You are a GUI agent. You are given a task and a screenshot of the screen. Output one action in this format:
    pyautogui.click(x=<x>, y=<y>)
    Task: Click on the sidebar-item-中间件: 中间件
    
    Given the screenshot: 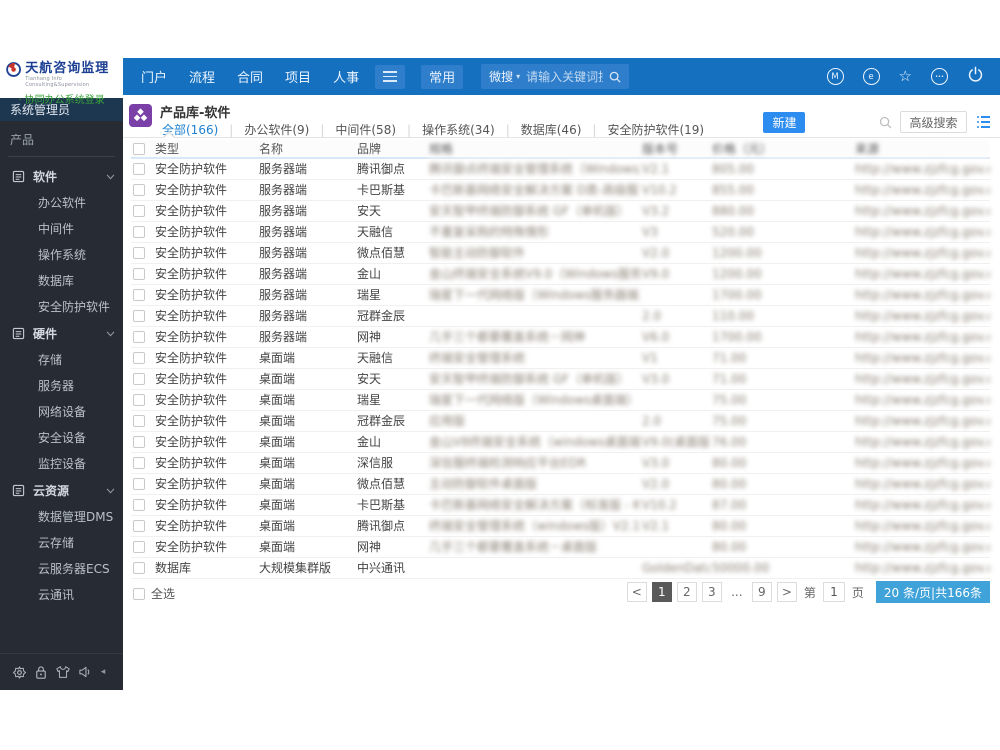 What is the action you would take?
    pyautogui.click(x=61, y=229)
    